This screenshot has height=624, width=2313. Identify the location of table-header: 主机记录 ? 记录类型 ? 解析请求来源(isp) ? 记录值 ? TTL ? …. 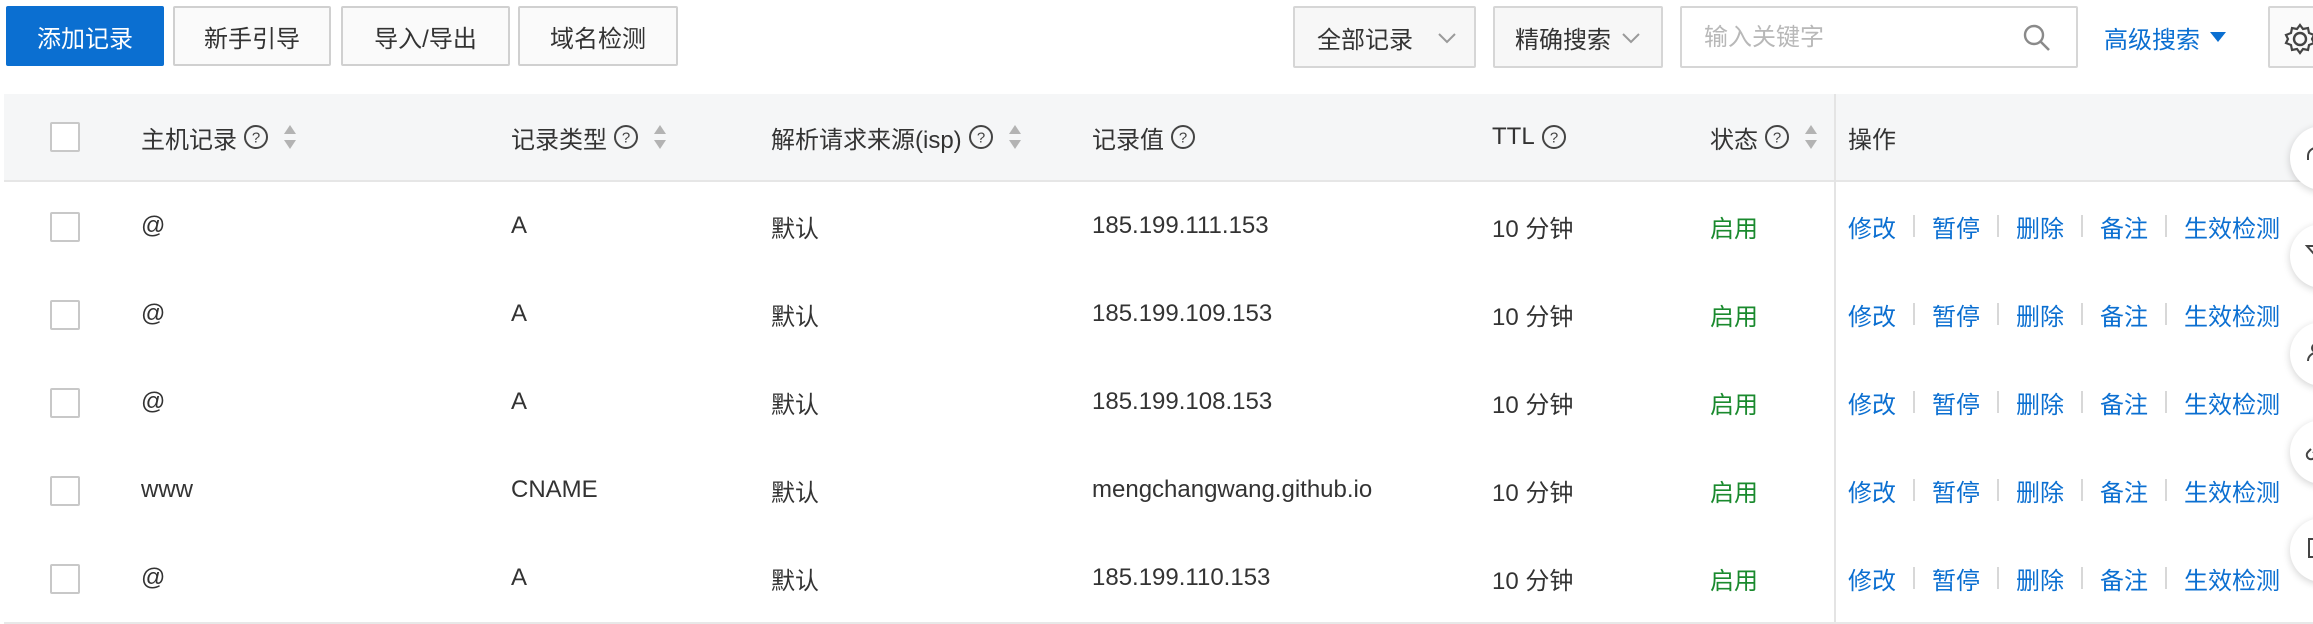
(1158, 138).